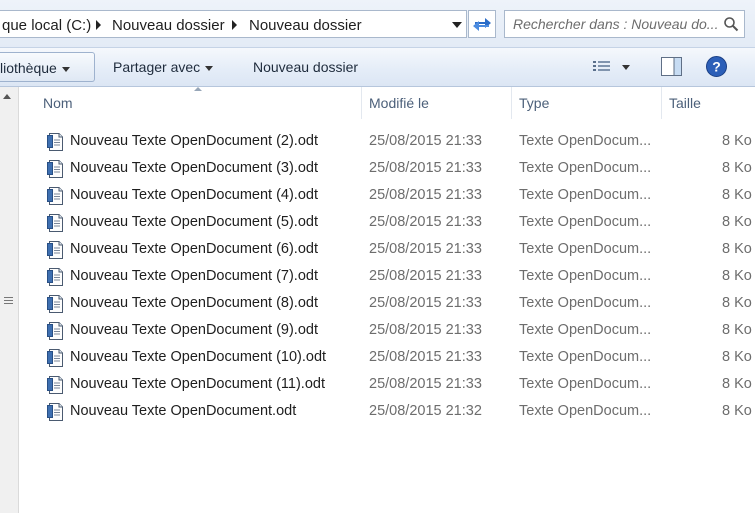  I want to click on column-header-type: Type, so click(534, 103).